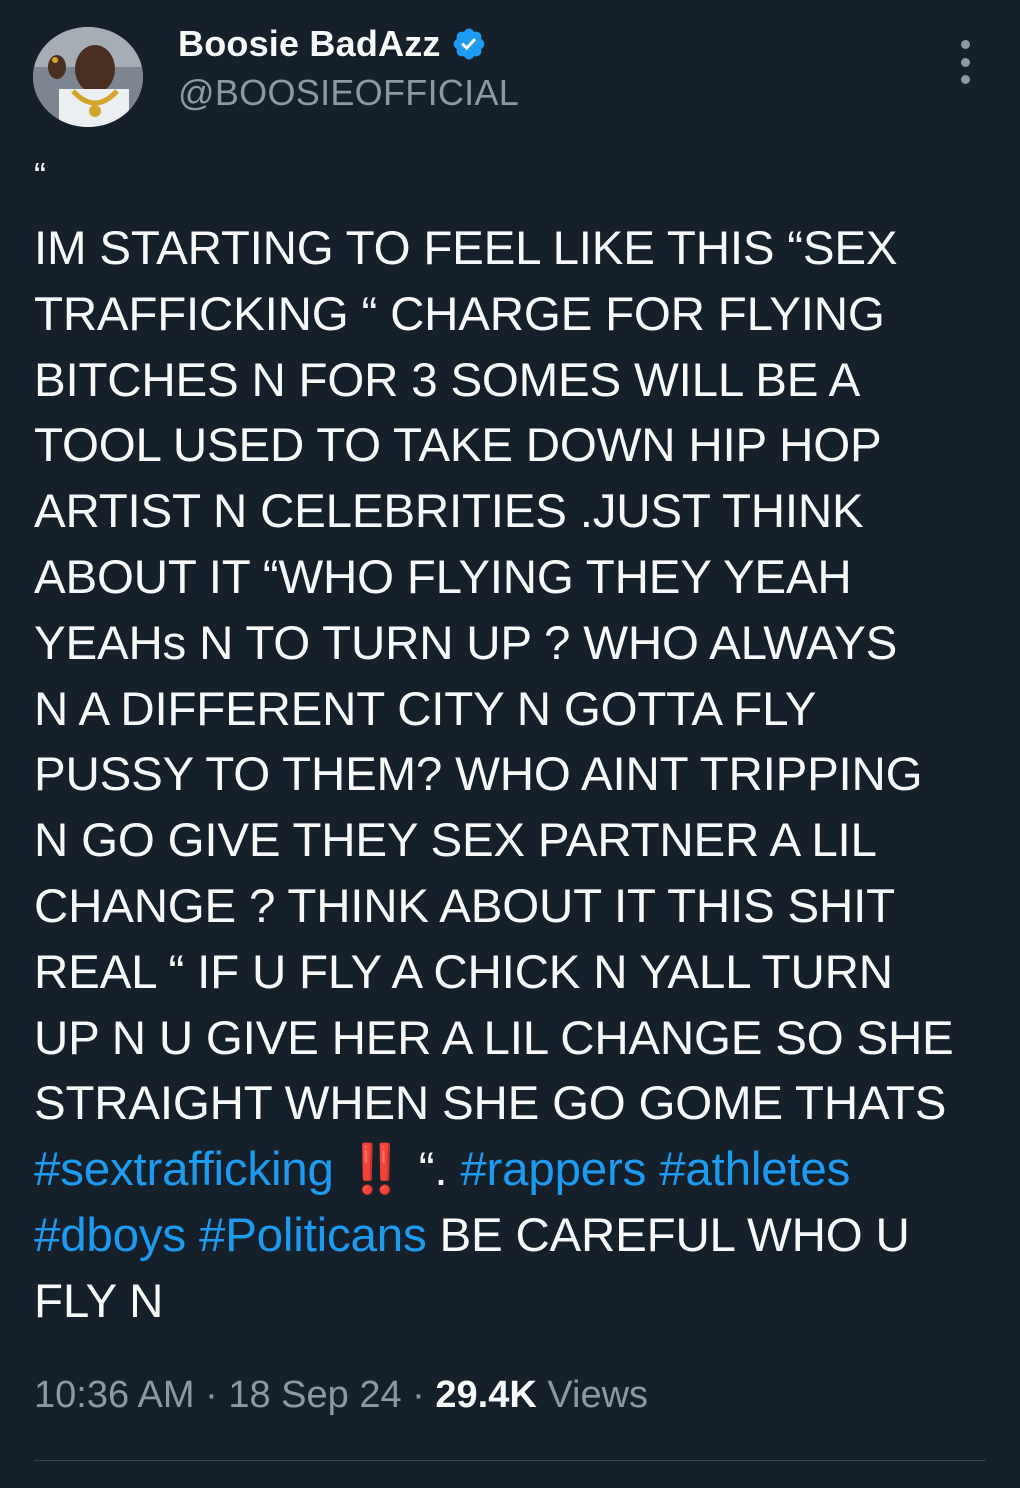 This screenshot has height=1488, width=1020. I want to click on author-name-row: Boosie BadAzz, so click(332, 44).